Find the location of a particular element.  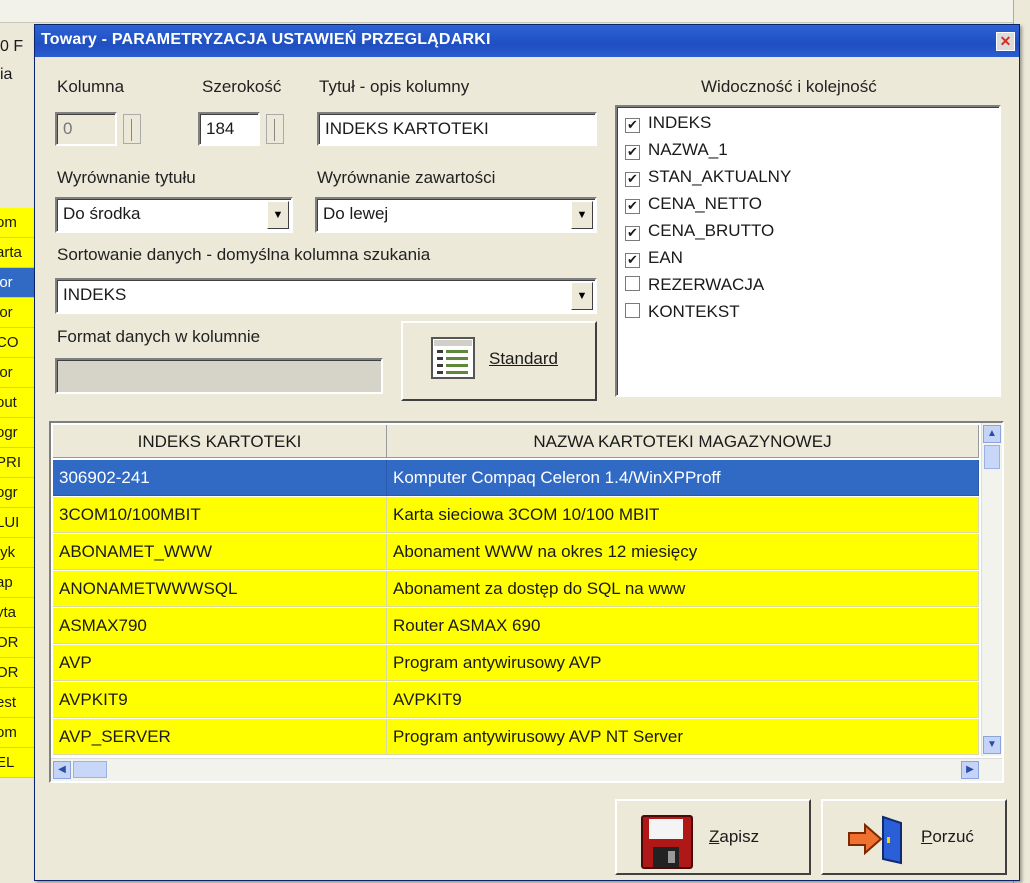

tytul-field: INDEKS KARTOTEKI is located at coordinates (457, 129).